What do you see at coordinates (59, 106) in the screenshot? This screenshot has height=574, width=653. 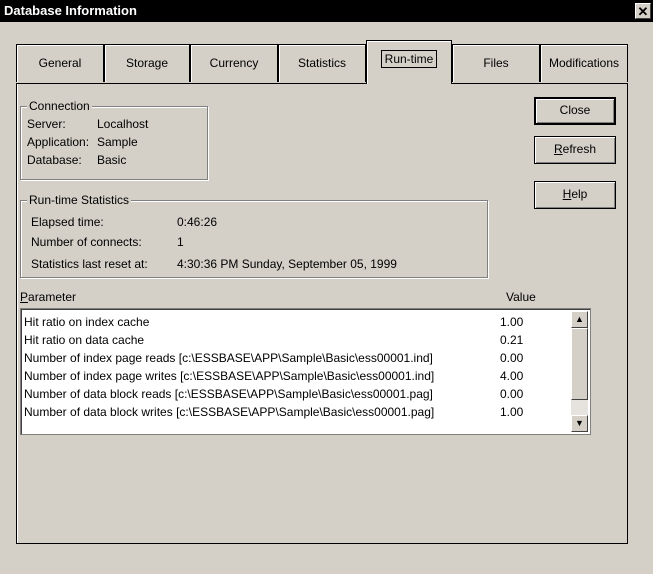 I see `connection-group-label: Connection` at bounding box center [59, 106].